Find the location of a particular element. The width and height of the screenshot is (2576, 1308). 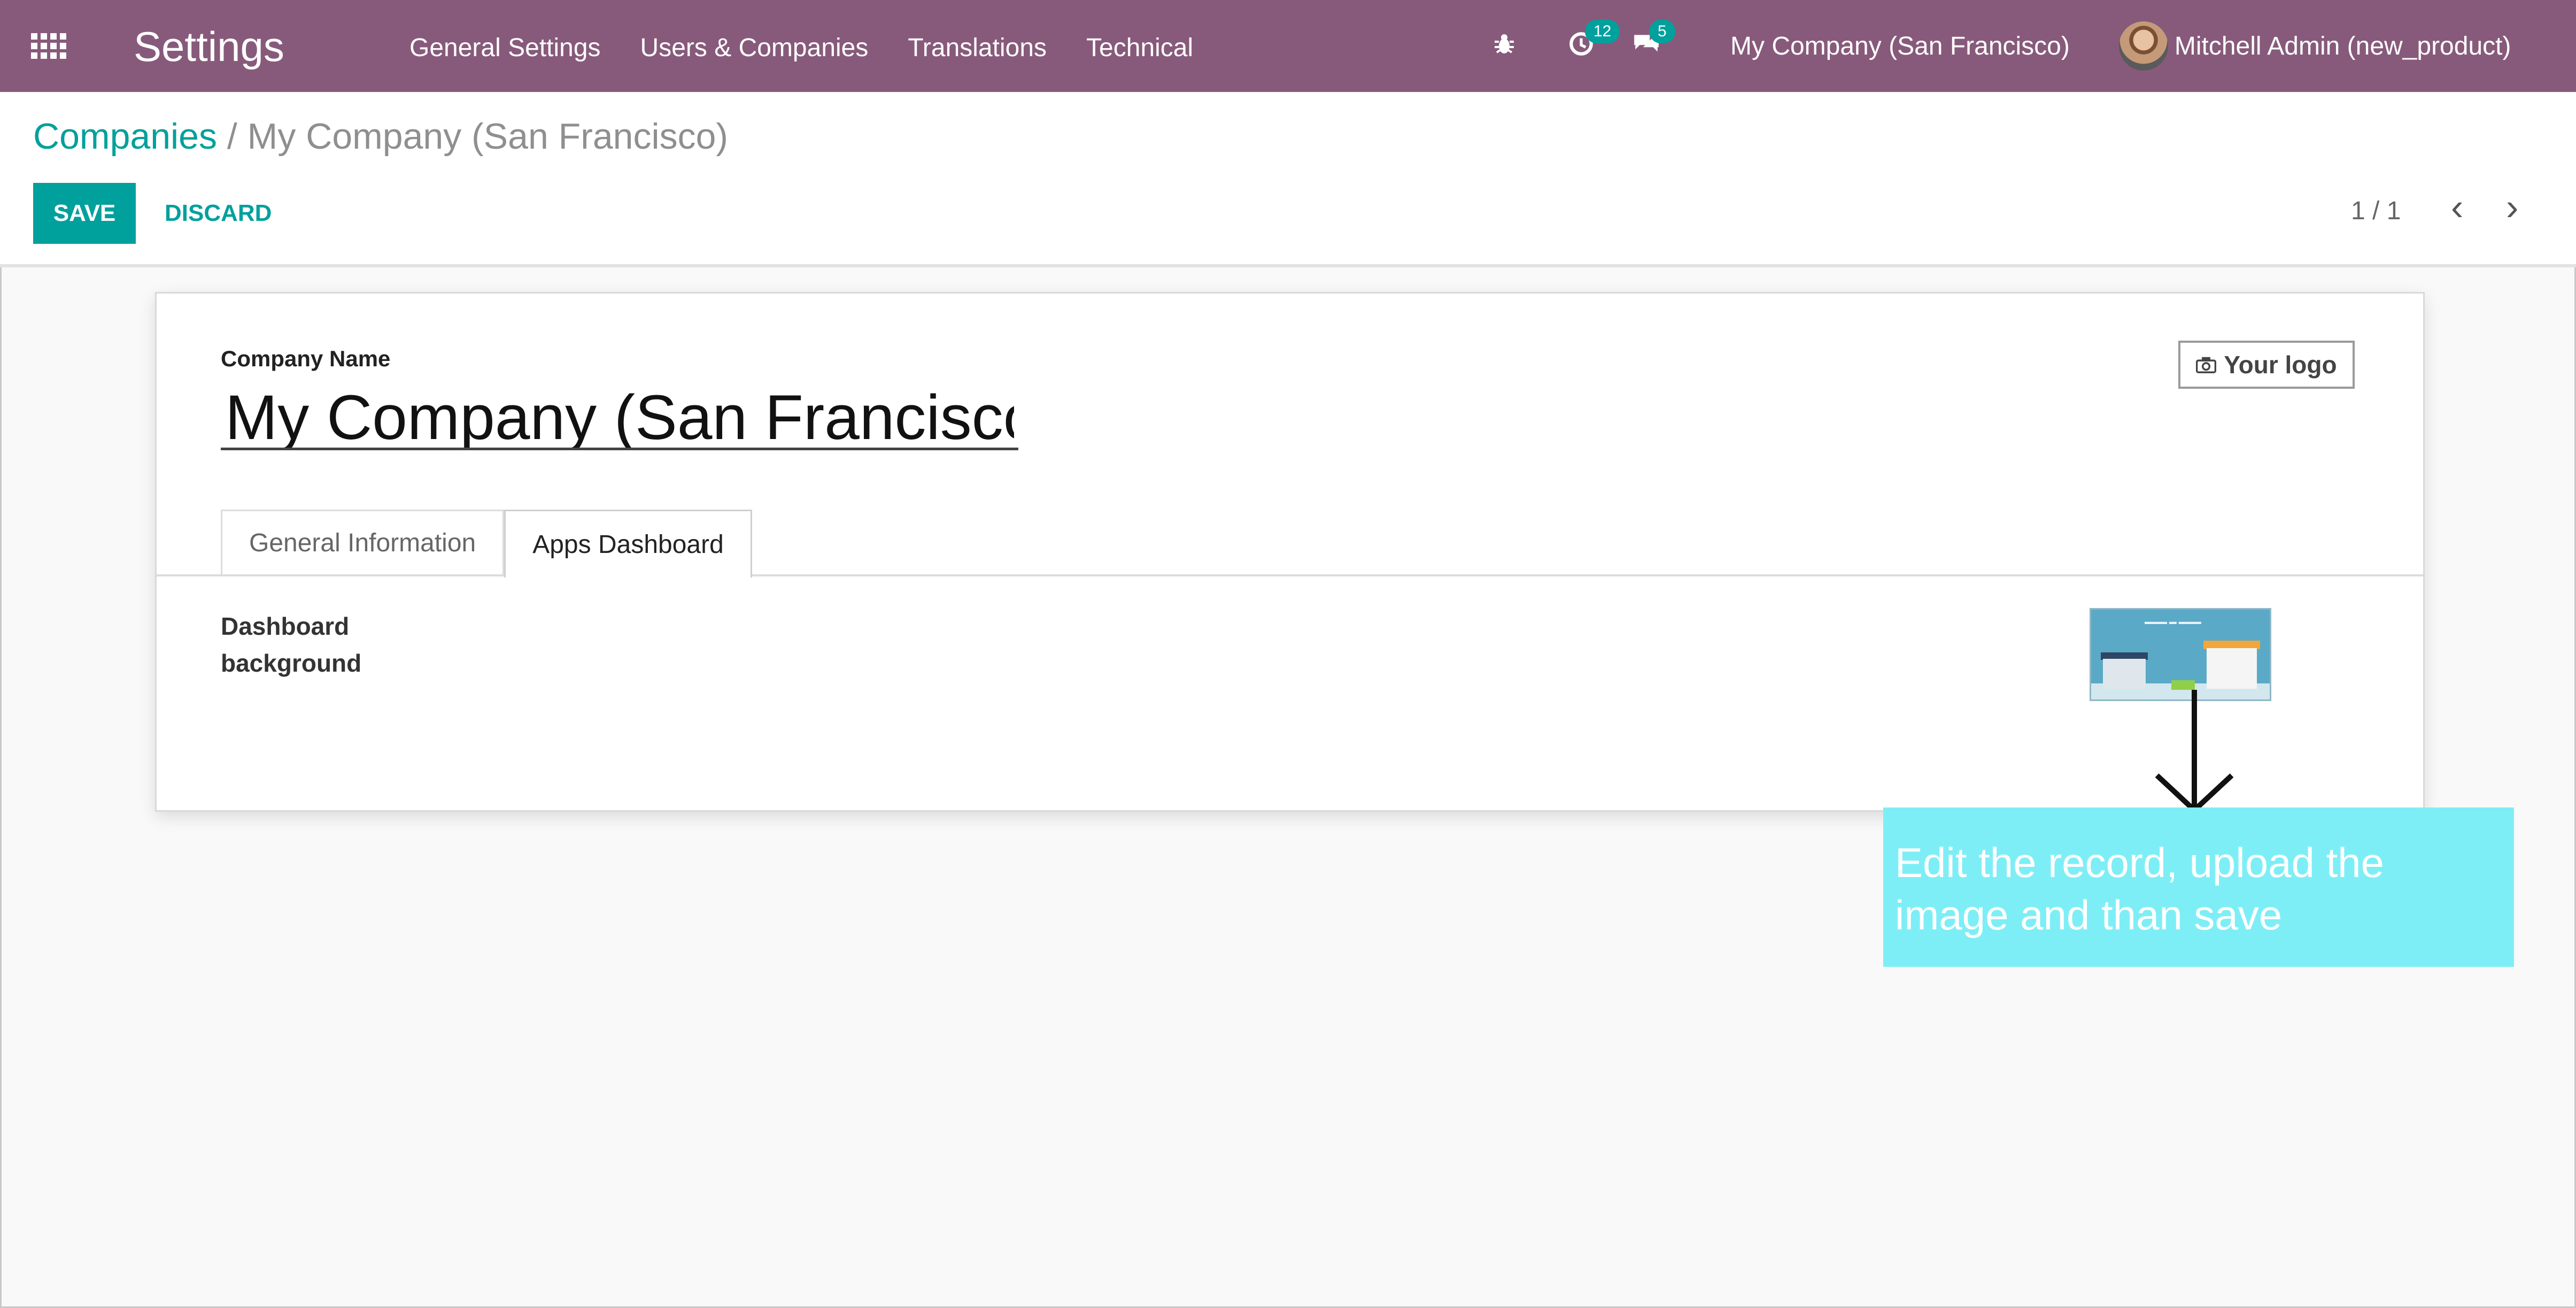

company-name-label: Company Name is located at coordinates (306, 358).